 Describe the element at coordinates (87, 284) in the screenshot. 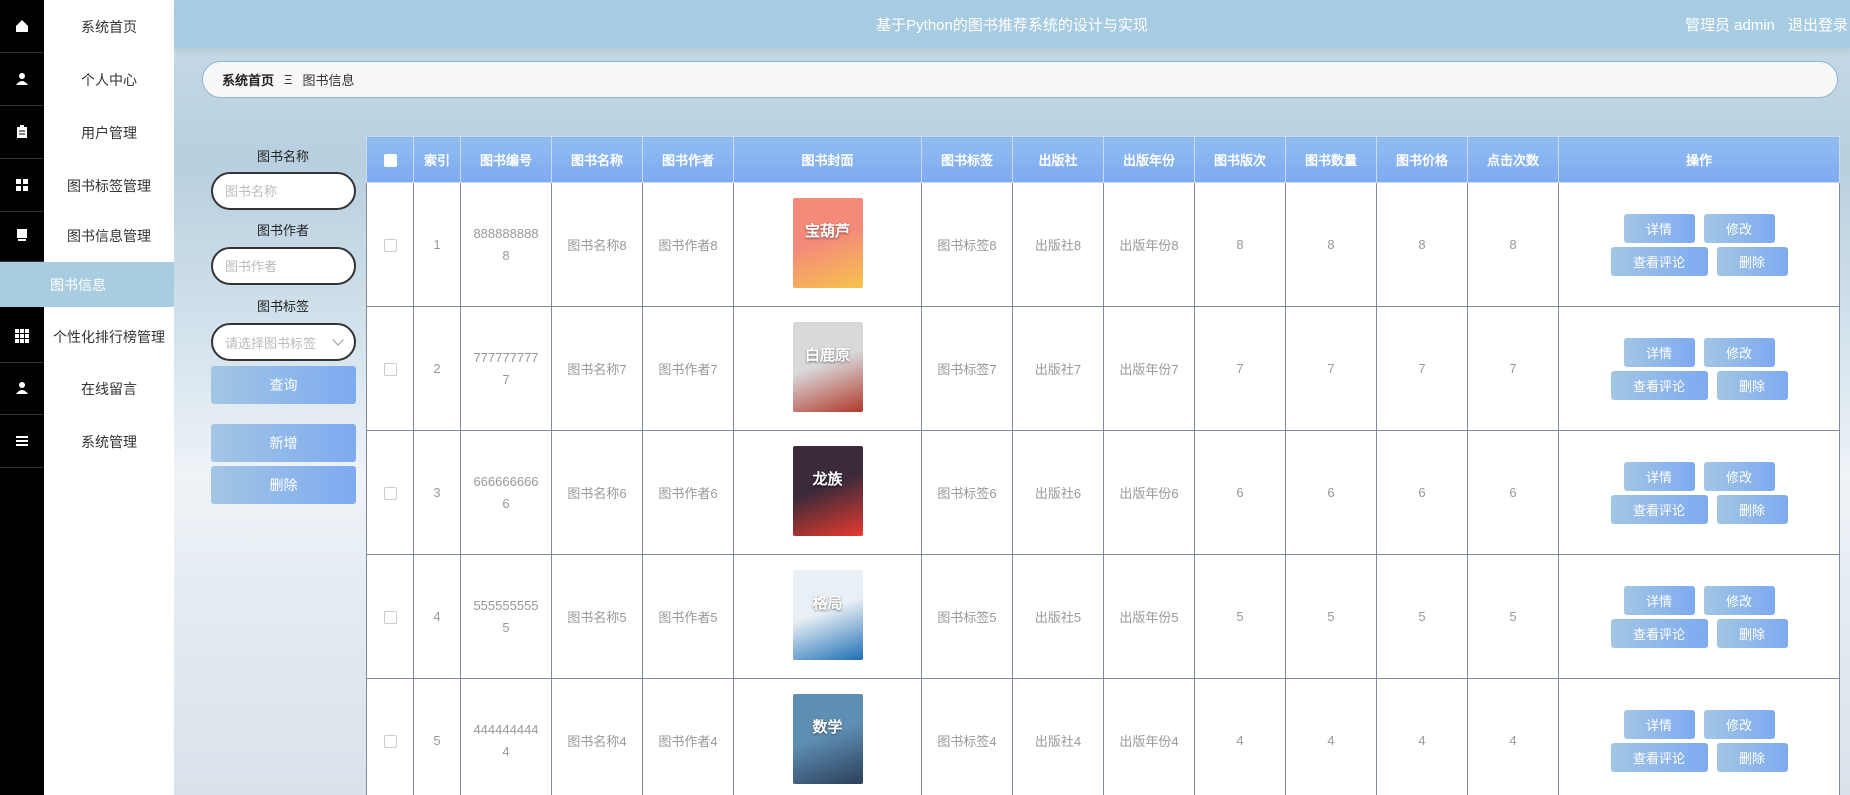

I see `sidebar-subitem-book-info: 图书信息` at that location.